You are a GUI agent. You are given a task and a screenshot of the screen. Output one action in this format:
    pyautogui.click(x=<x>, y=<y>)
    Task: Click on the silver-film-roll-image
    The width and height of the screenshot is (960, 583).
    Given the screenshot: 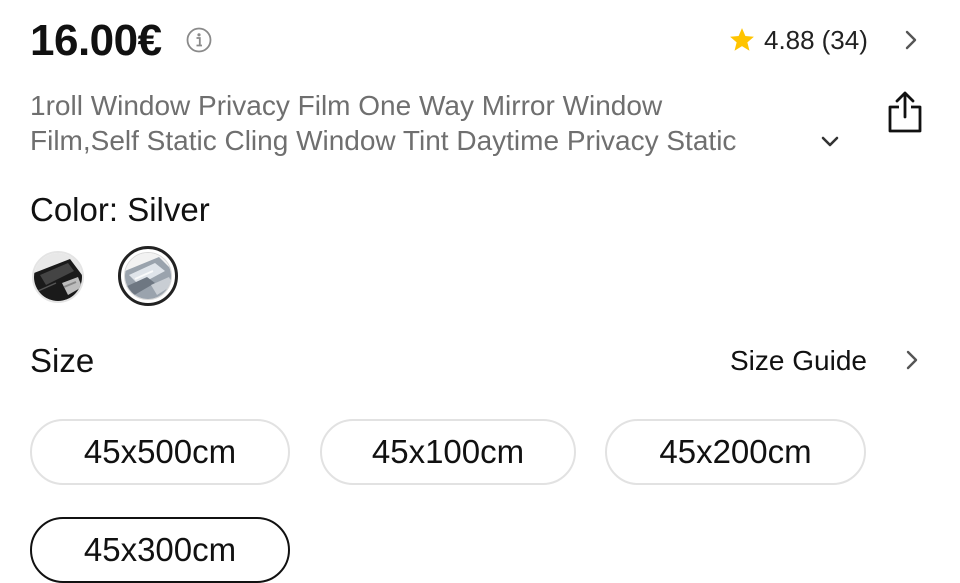 What is the action you would take?
    pyautogui.click(x=148, y=276)
    